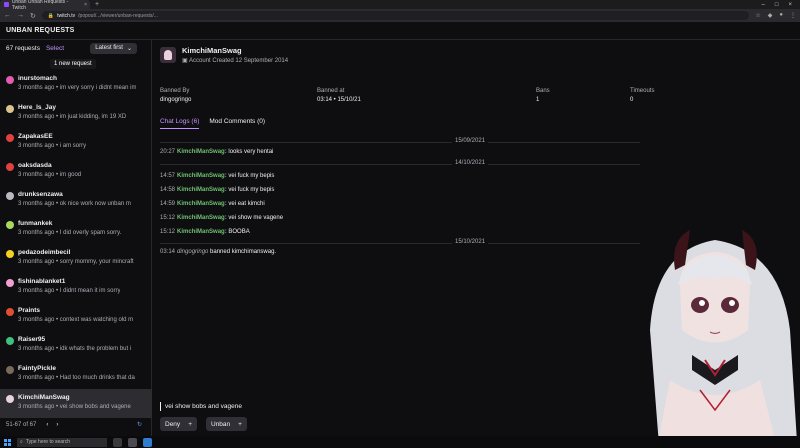 The width and height of the screenshot is (800, 448). I want to click on chevron-down-icon: ⌄, so click(129, 49).